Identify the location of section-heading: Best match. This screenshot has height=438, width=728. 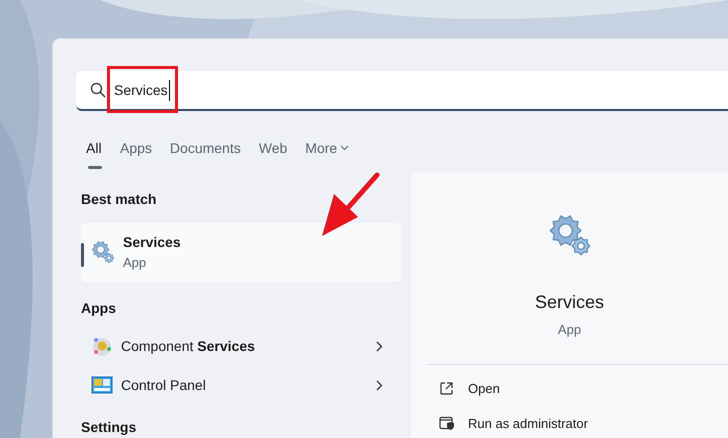
(119, 199).